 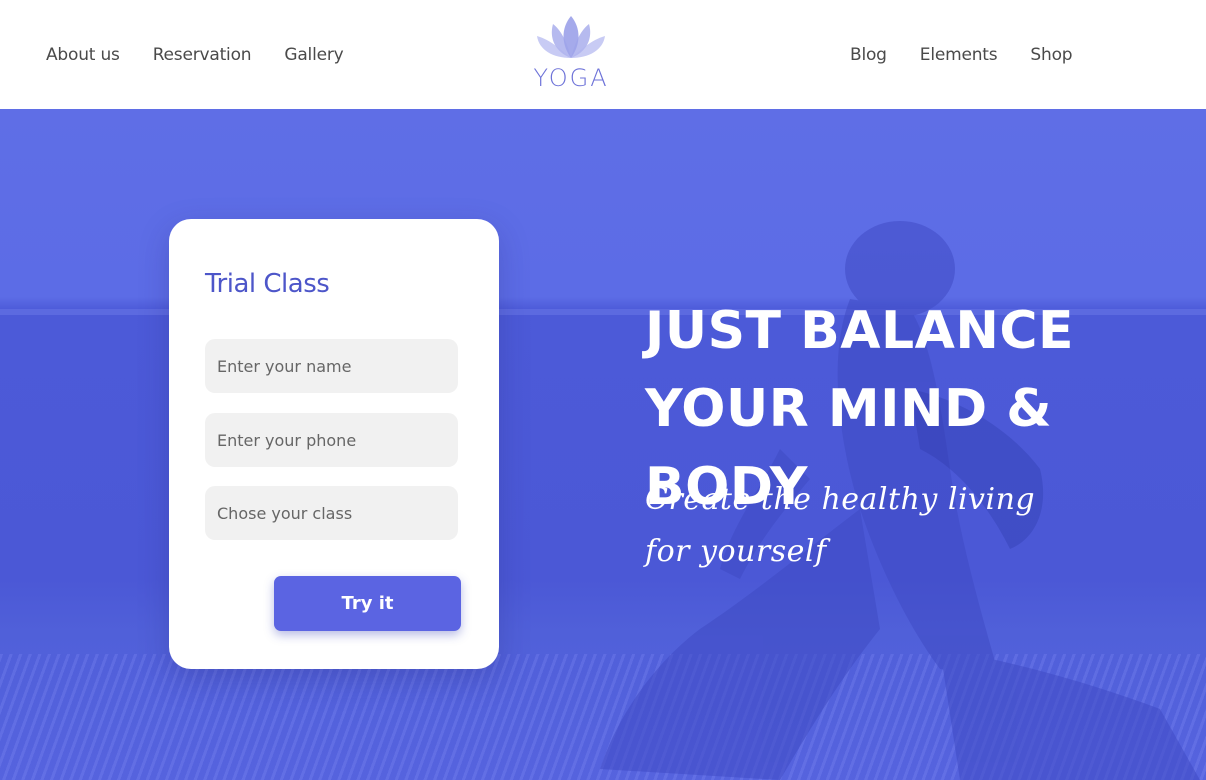 What do you see at coordinates (331, 513) in the screenshot?
I see `class-select` at bounding box center [331, 513].